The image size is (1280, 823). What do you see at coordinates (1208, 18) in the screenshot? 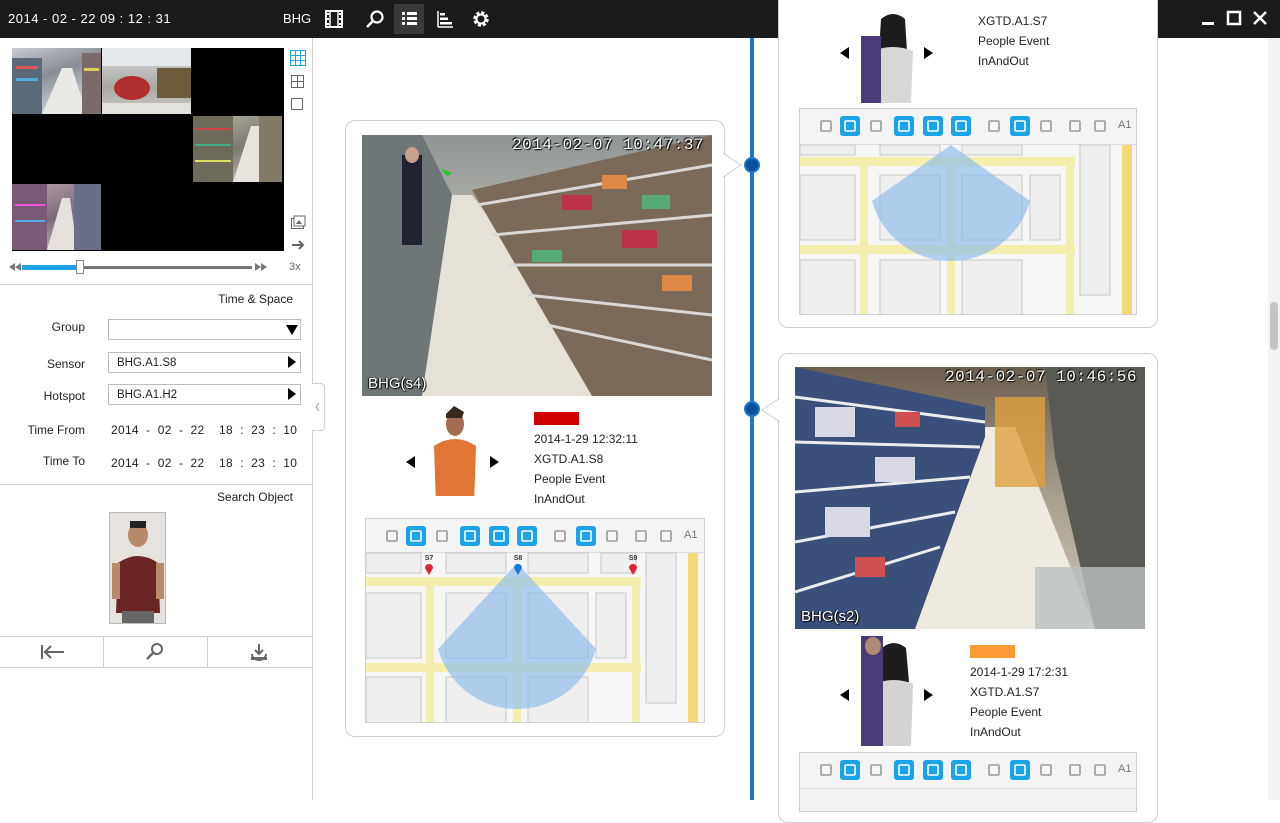
I see `minimize-icon` at bounding box center [1208, 18].